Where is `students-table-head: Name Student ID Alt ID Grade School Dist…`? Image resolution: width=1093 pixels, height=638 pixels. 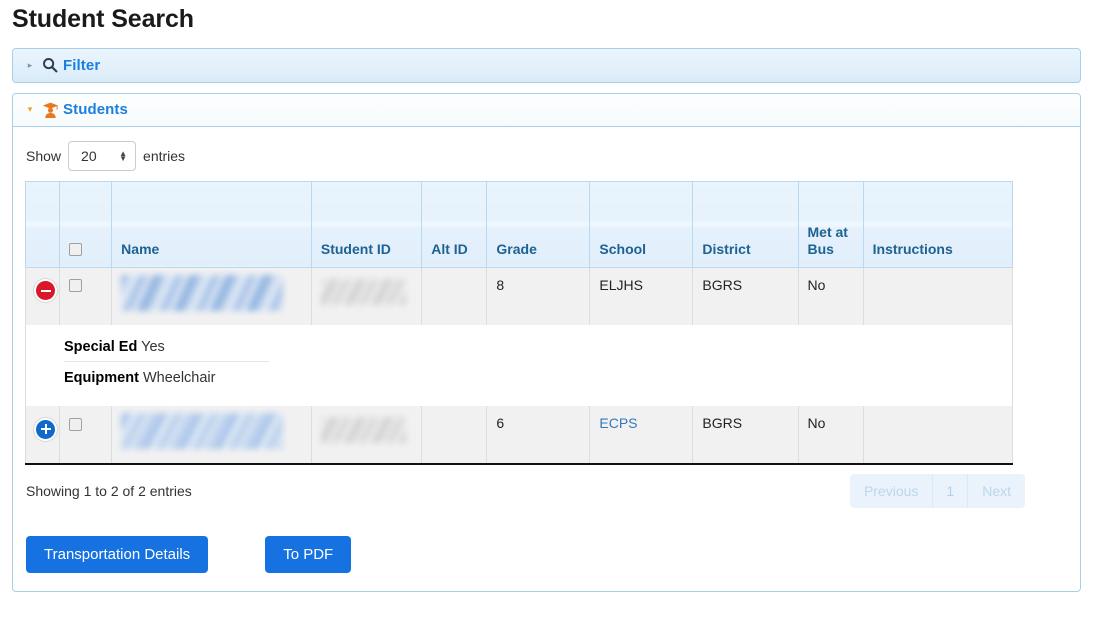
students-table-head: Name Student ID Alt ID Grade School Dist… is located at coordinates (519, 224).